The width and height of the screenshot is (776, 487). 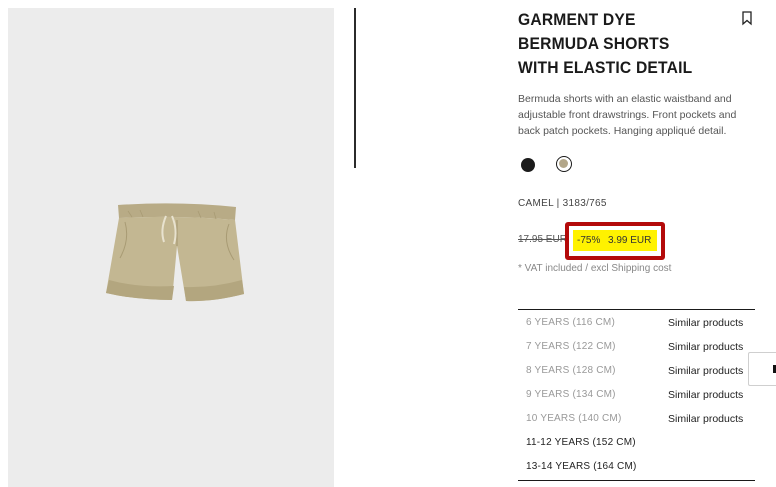 What do you see at coordinates (562, 203) in the screenshot?
I see `color-reference: CAMEL | 3183/765` at bounding box center [562, 203].